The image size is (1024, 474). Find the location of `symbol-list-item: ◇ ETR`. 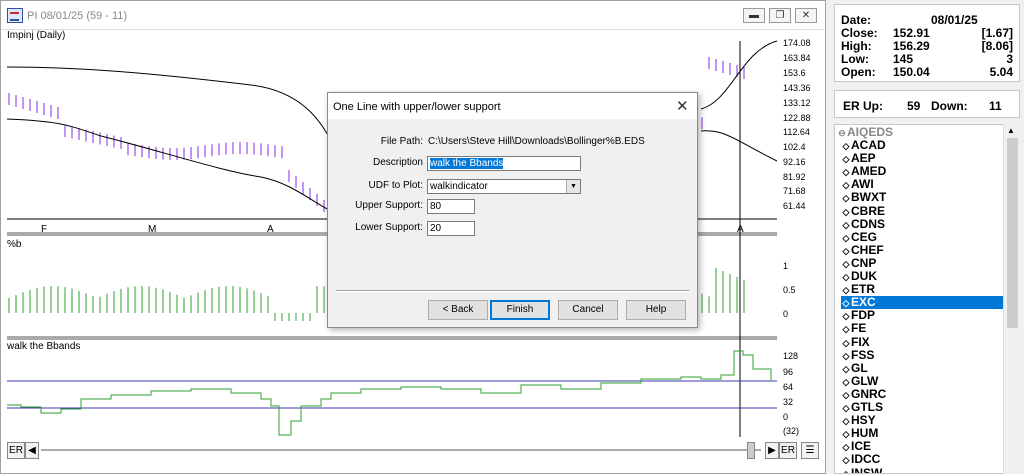

symbol-list-item: ◇ ETR is located at coordinates (926, 289).